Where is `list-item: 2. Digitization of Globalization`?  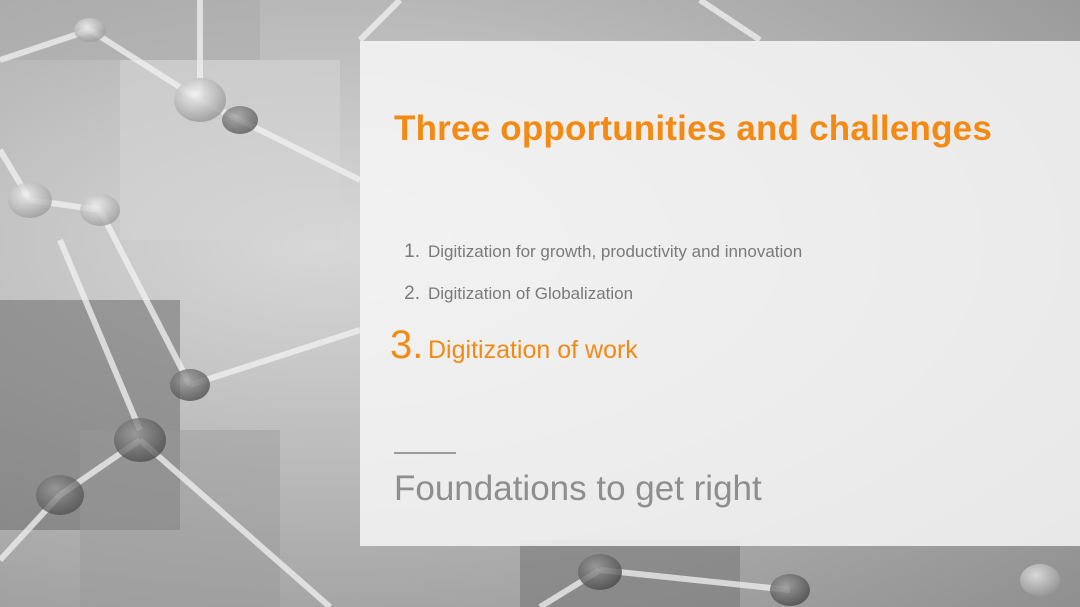
list-item: 2. Digitization of Globalization is located at coordinates (596, 304).